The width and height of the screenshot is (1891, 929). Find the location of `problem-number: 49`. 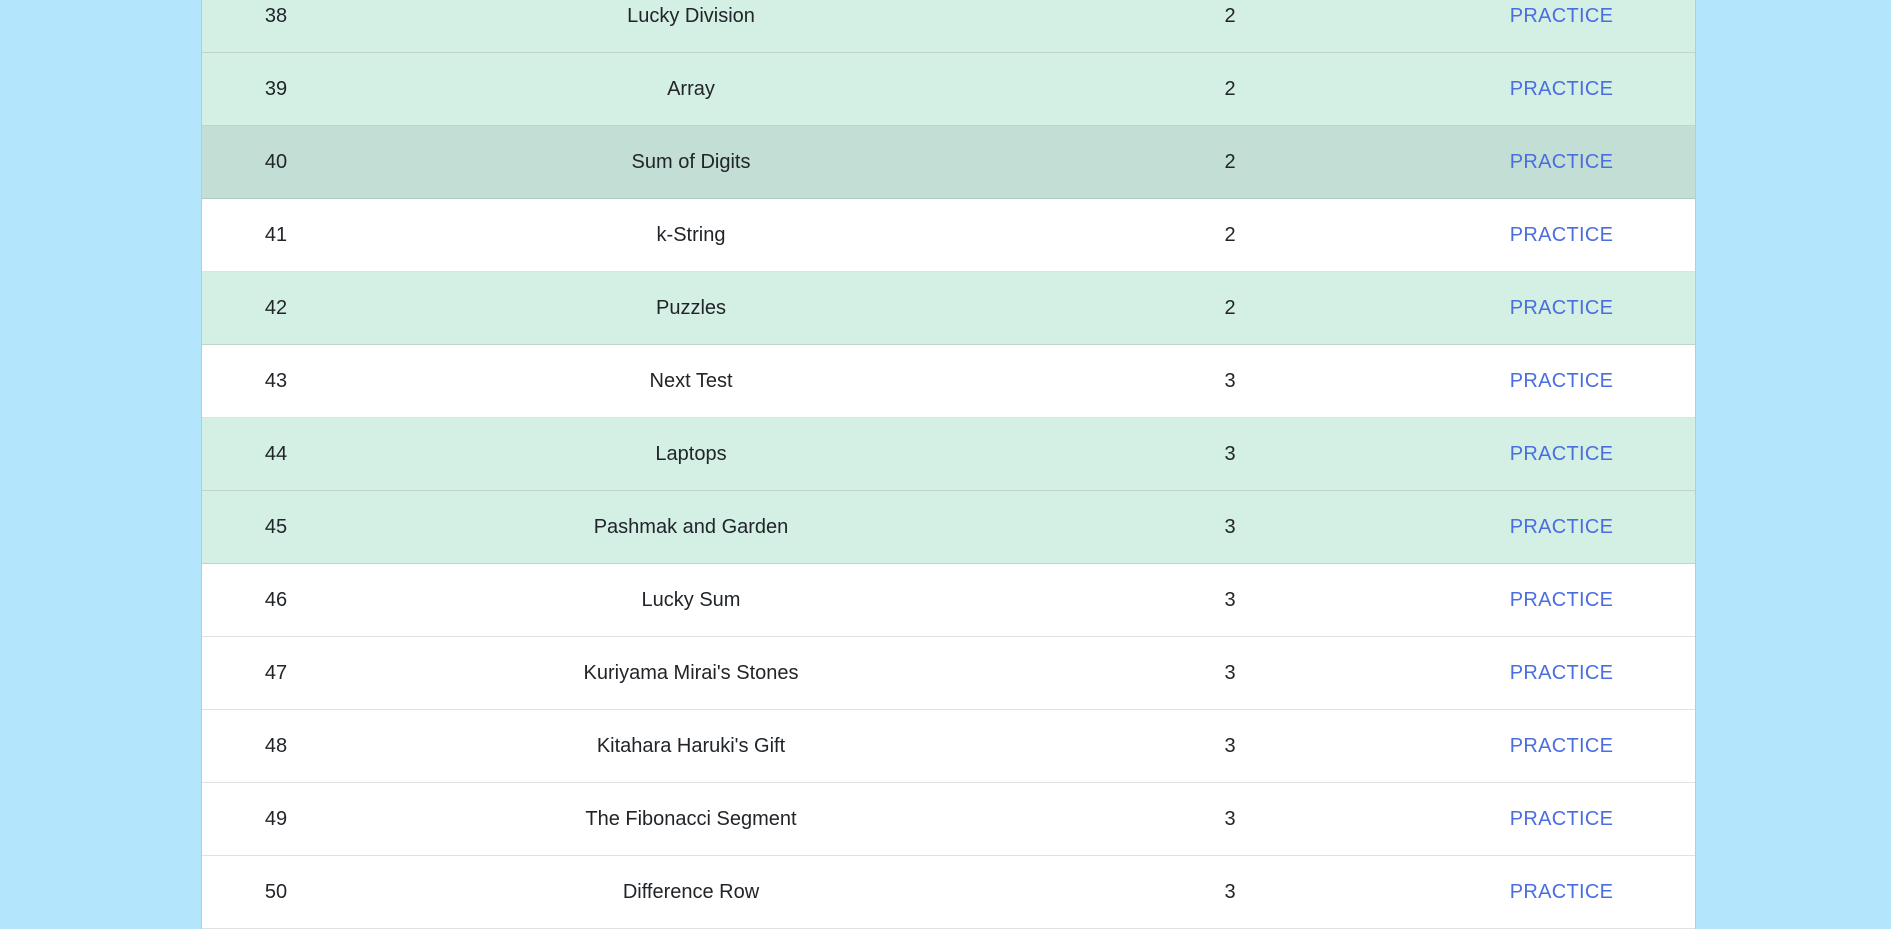

problem-number: 49 is located at coordinates (276, 819).